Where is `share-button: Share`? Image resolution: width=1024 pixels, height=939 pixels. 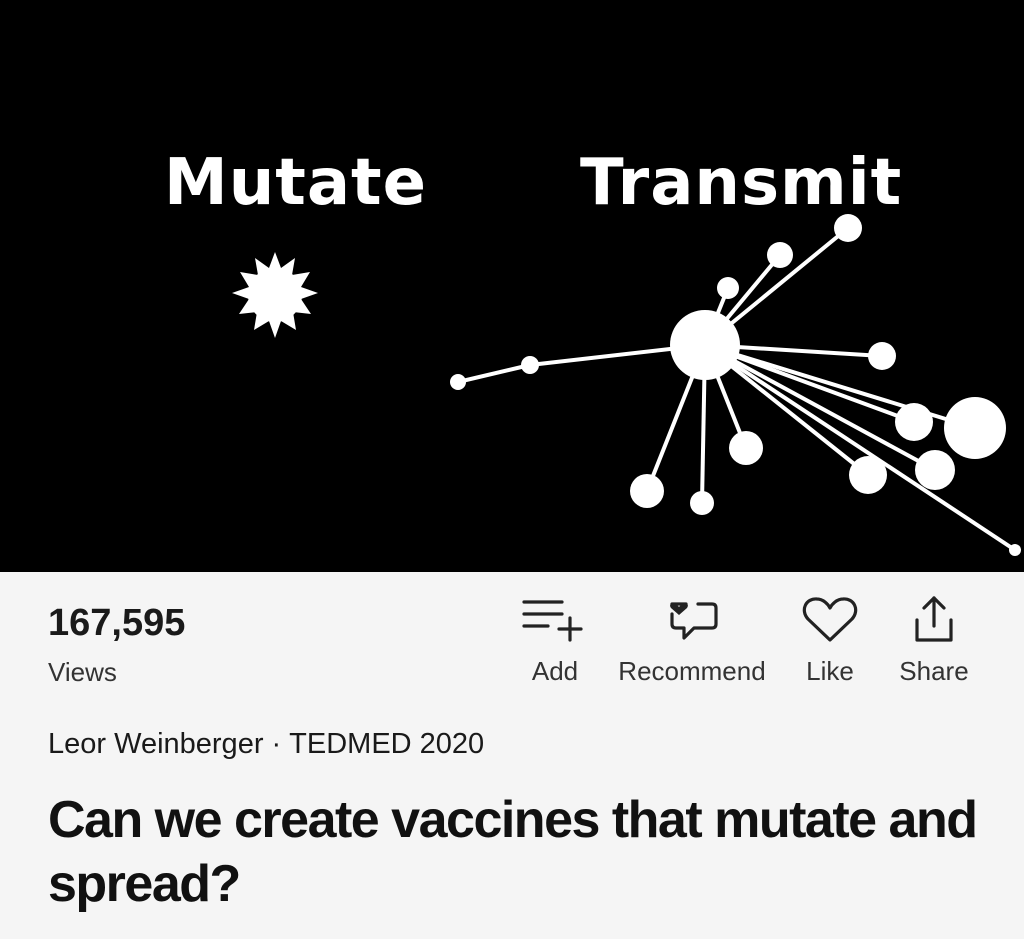 share-button: Share is located at coordinates (934, 640).